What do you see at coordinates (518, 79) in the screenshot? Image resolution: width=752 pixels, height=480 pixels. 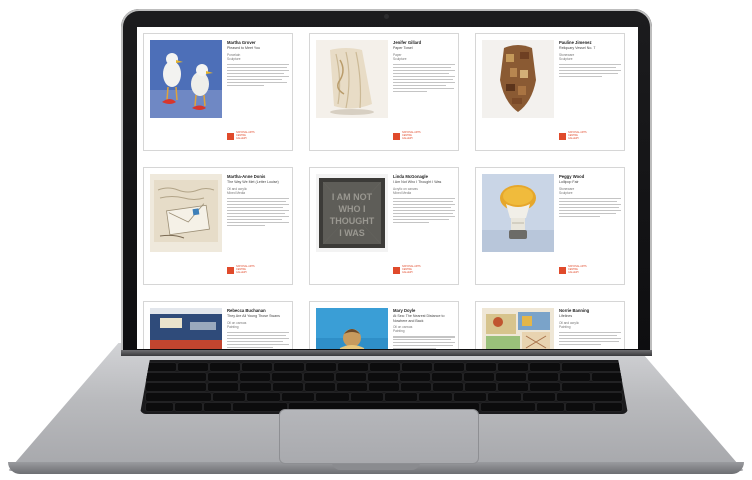 I see `artwork-image-reliquary-vessel` at bounding box center [518, 79].